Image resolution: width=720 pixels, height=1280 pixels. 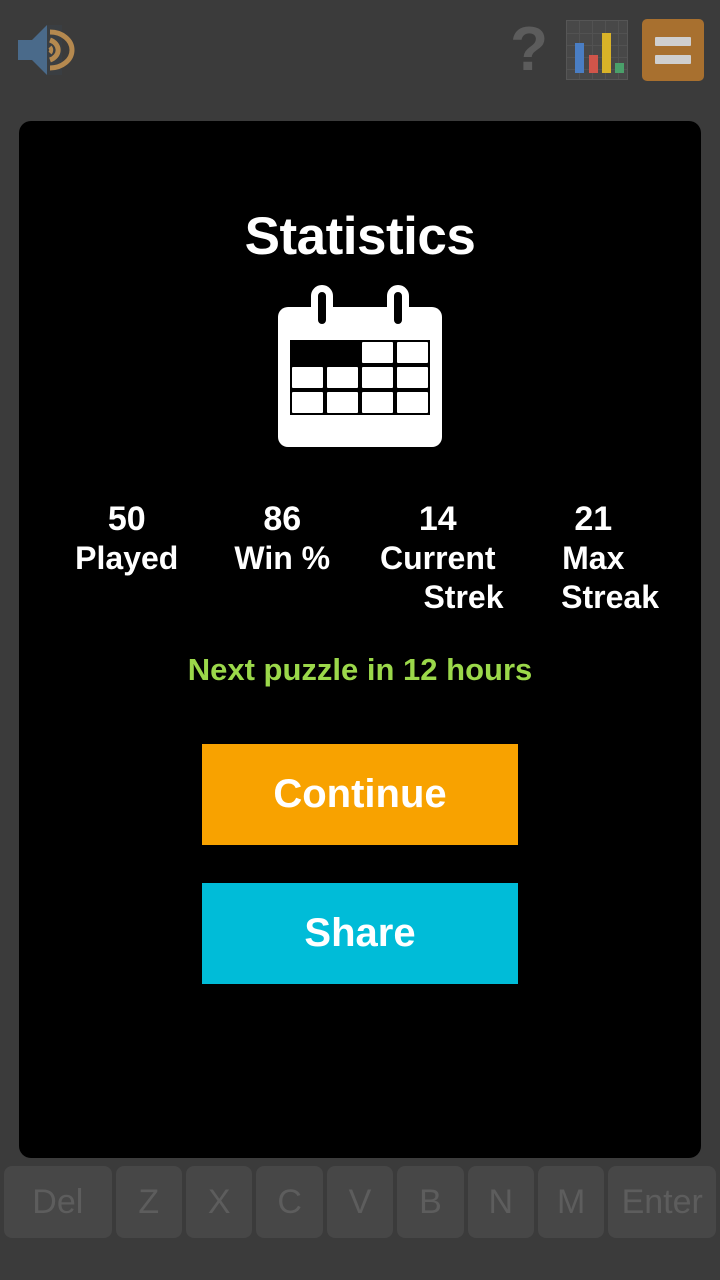 What do you see at coordinates (673, 50) in the screenshot?
I see `menu-hamburger-icon` at bounding box center [673, 50].